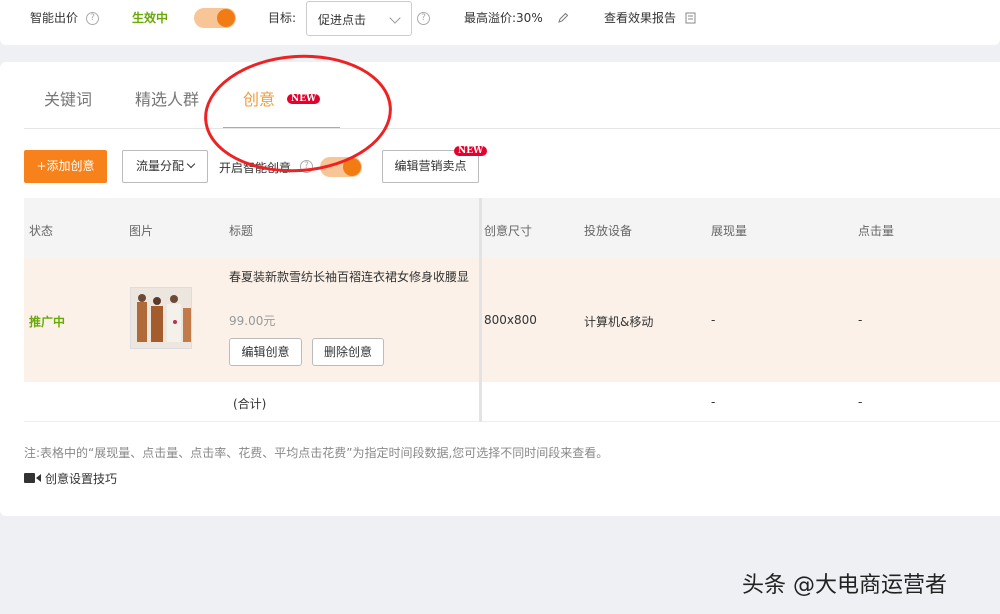 This screenshot has width=1000, height=614. What do you see at coordinates (713, 320) in the screenshot?
I see `impressions-value: -` at bounding box center [713, 320].